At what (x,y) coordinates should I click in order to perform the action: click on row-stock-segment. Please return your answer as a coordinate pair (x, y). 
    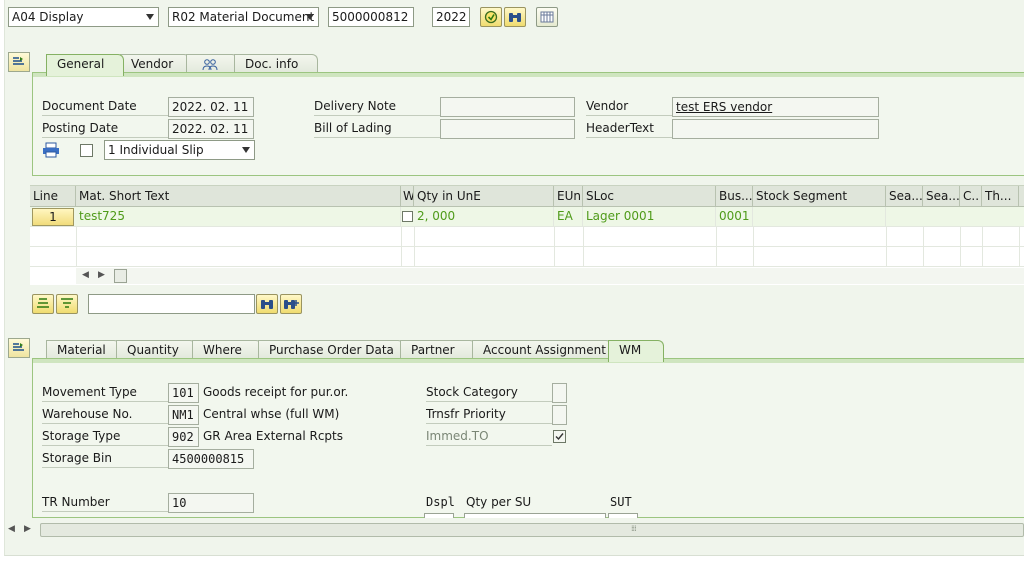
    Looking at the image, I should click on (819, 217).